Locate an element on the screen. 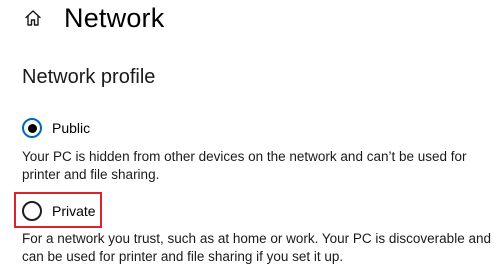 The image size is (495, 277). public-radio-button is located at coordinates (32, 128).